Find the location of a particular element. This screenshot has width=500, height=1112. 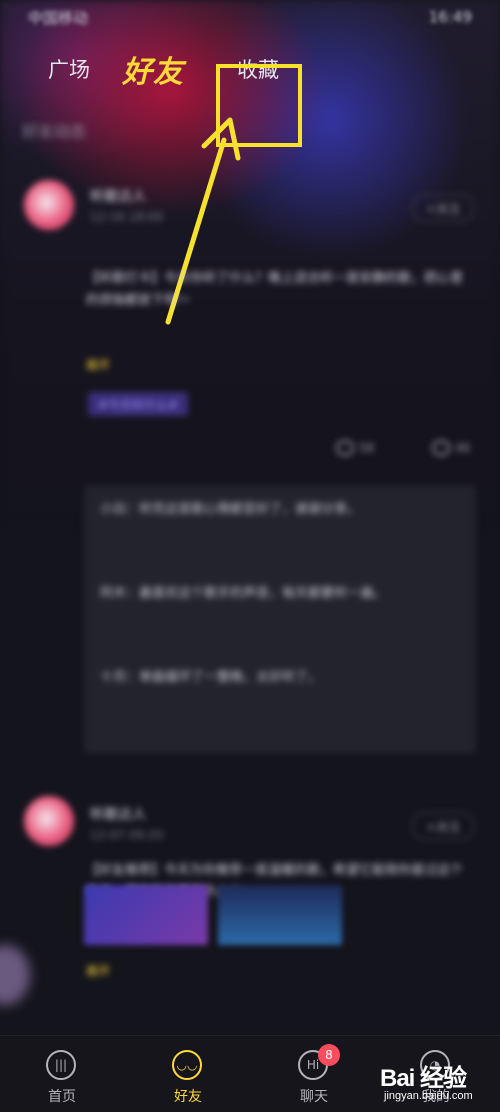

tab-friends: 好友 is located at coordinates (153, 69).